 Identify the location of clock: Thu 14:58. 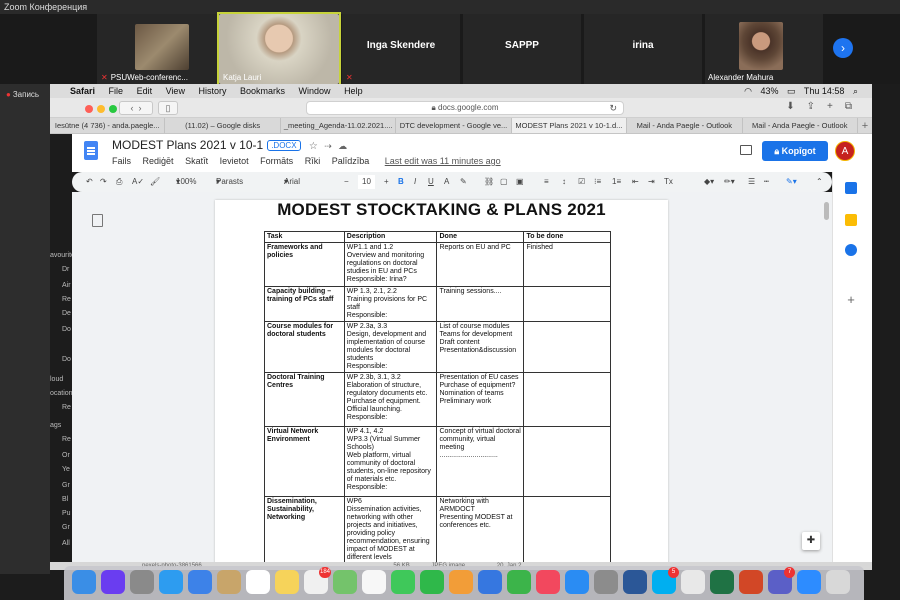
(824, 91).